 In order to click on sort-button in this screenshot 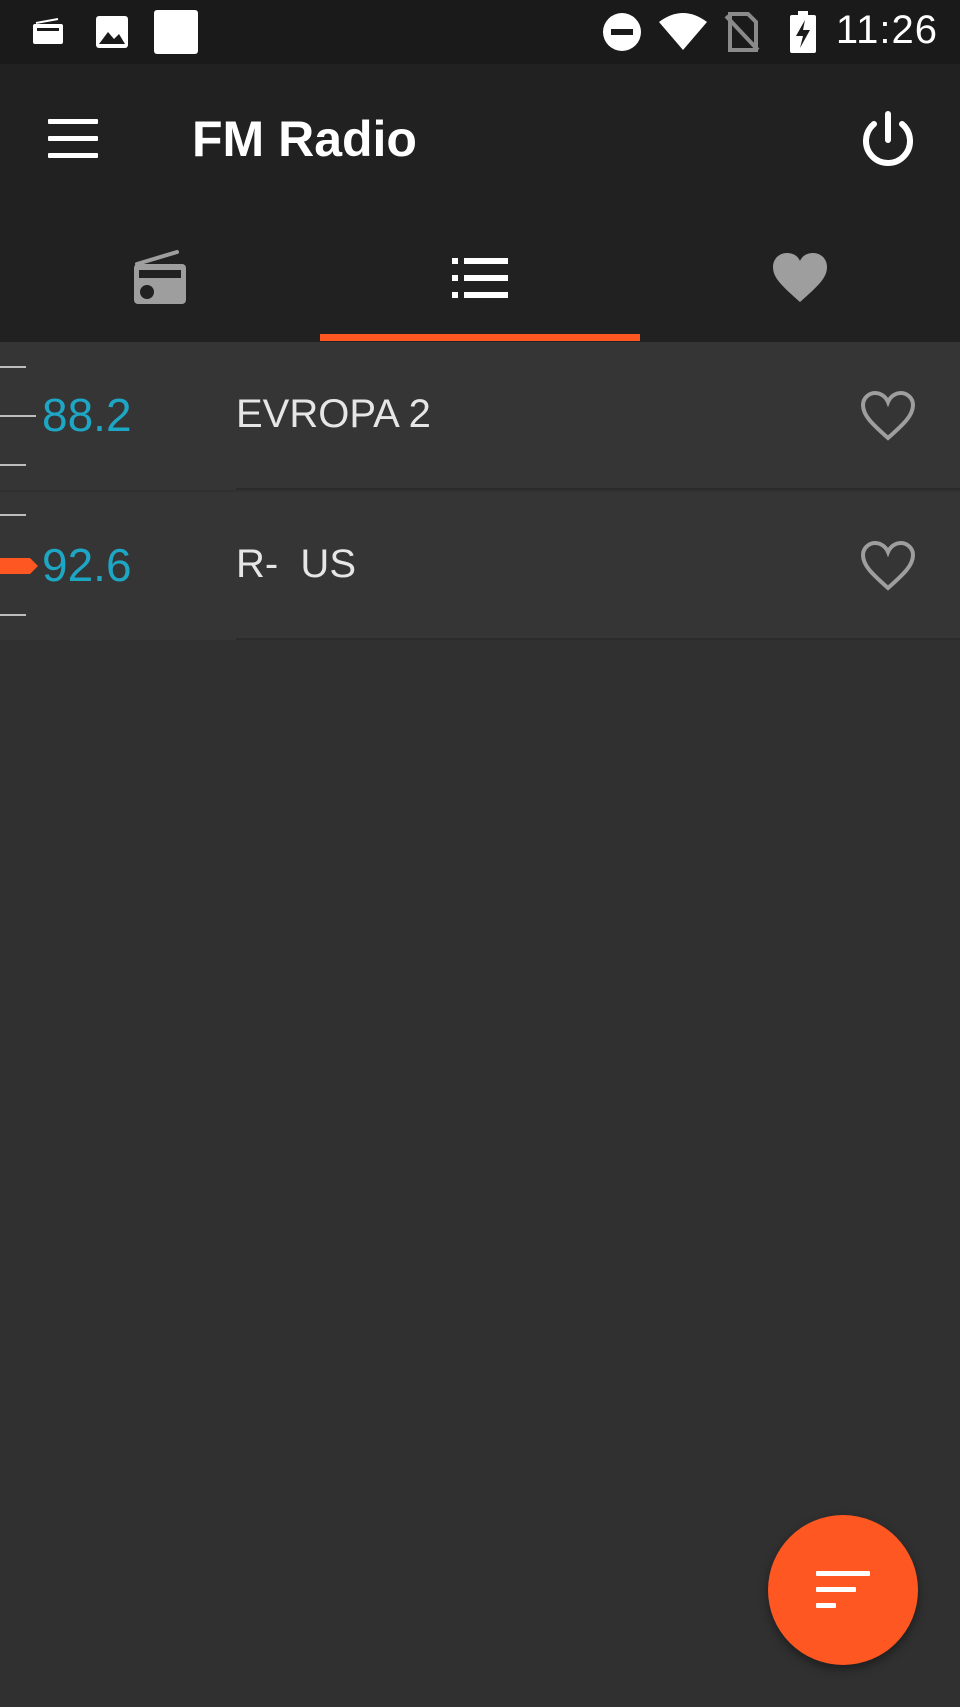, I will do `click(843, 1590)`.